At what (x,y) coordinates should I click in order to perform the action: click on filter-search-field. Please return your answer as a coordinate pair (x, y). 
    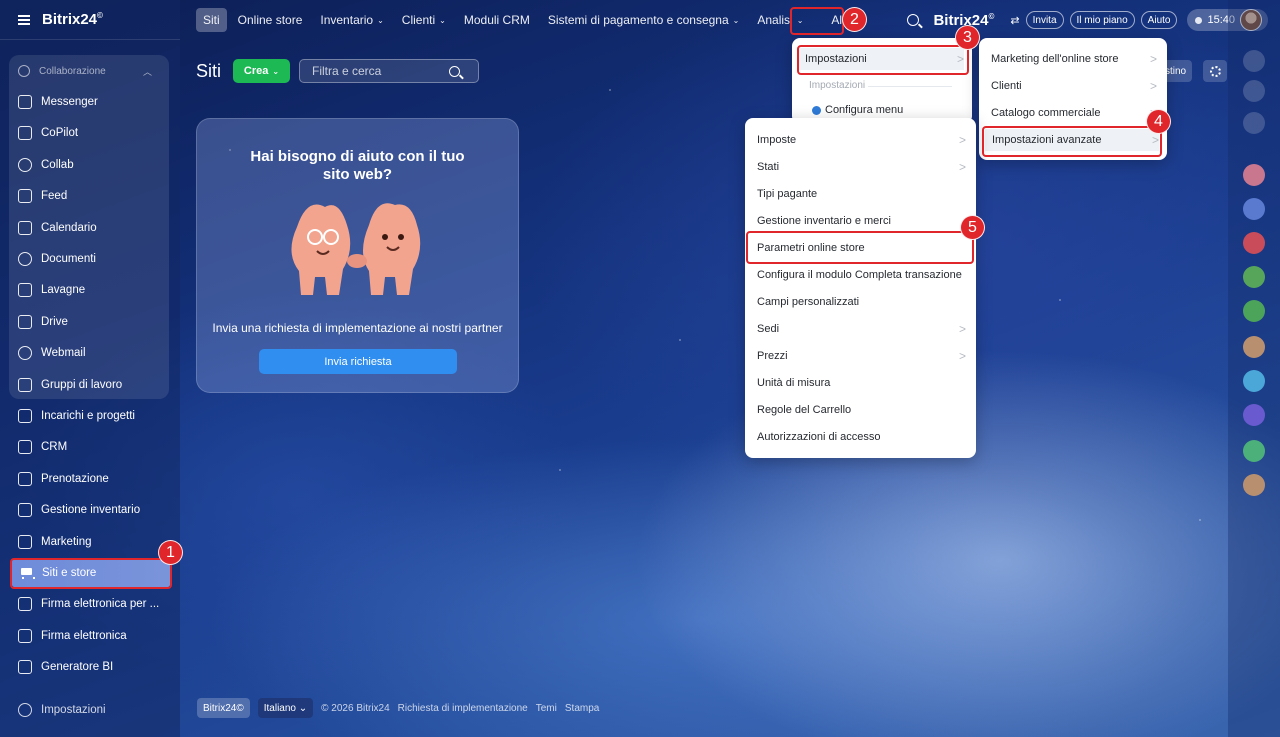
    Looking at the image, I should click on (389, 71).